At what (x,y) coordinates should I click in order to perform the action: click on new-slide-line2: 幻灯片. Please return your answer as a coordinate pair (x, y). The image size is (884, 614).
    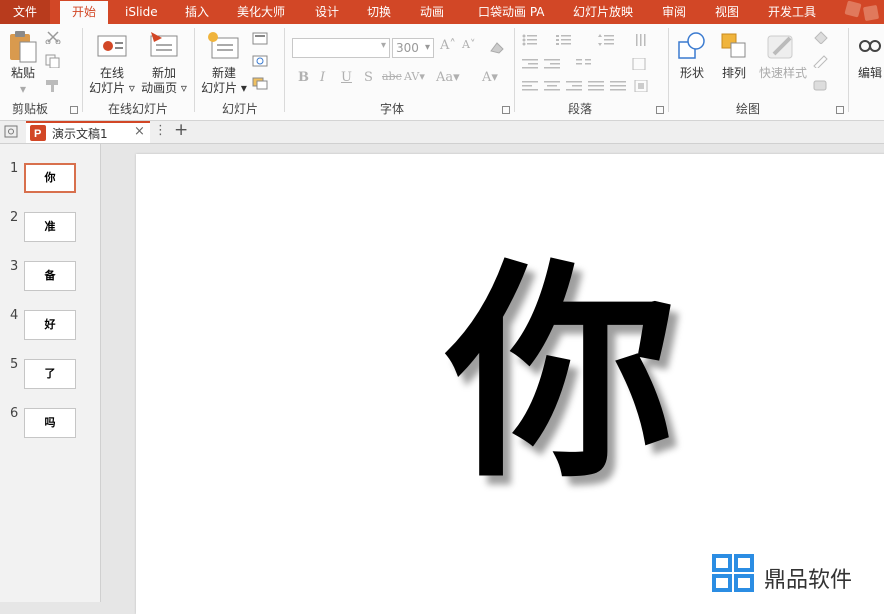
    Looking at the image, I should click on (219, 88).